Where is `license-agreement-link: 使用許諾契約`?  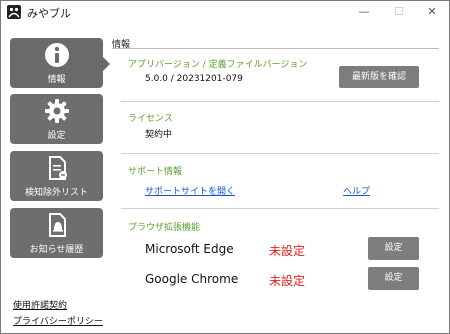 license-agreement-link: 使用許諾契約 is located at coordinates (40, 304).